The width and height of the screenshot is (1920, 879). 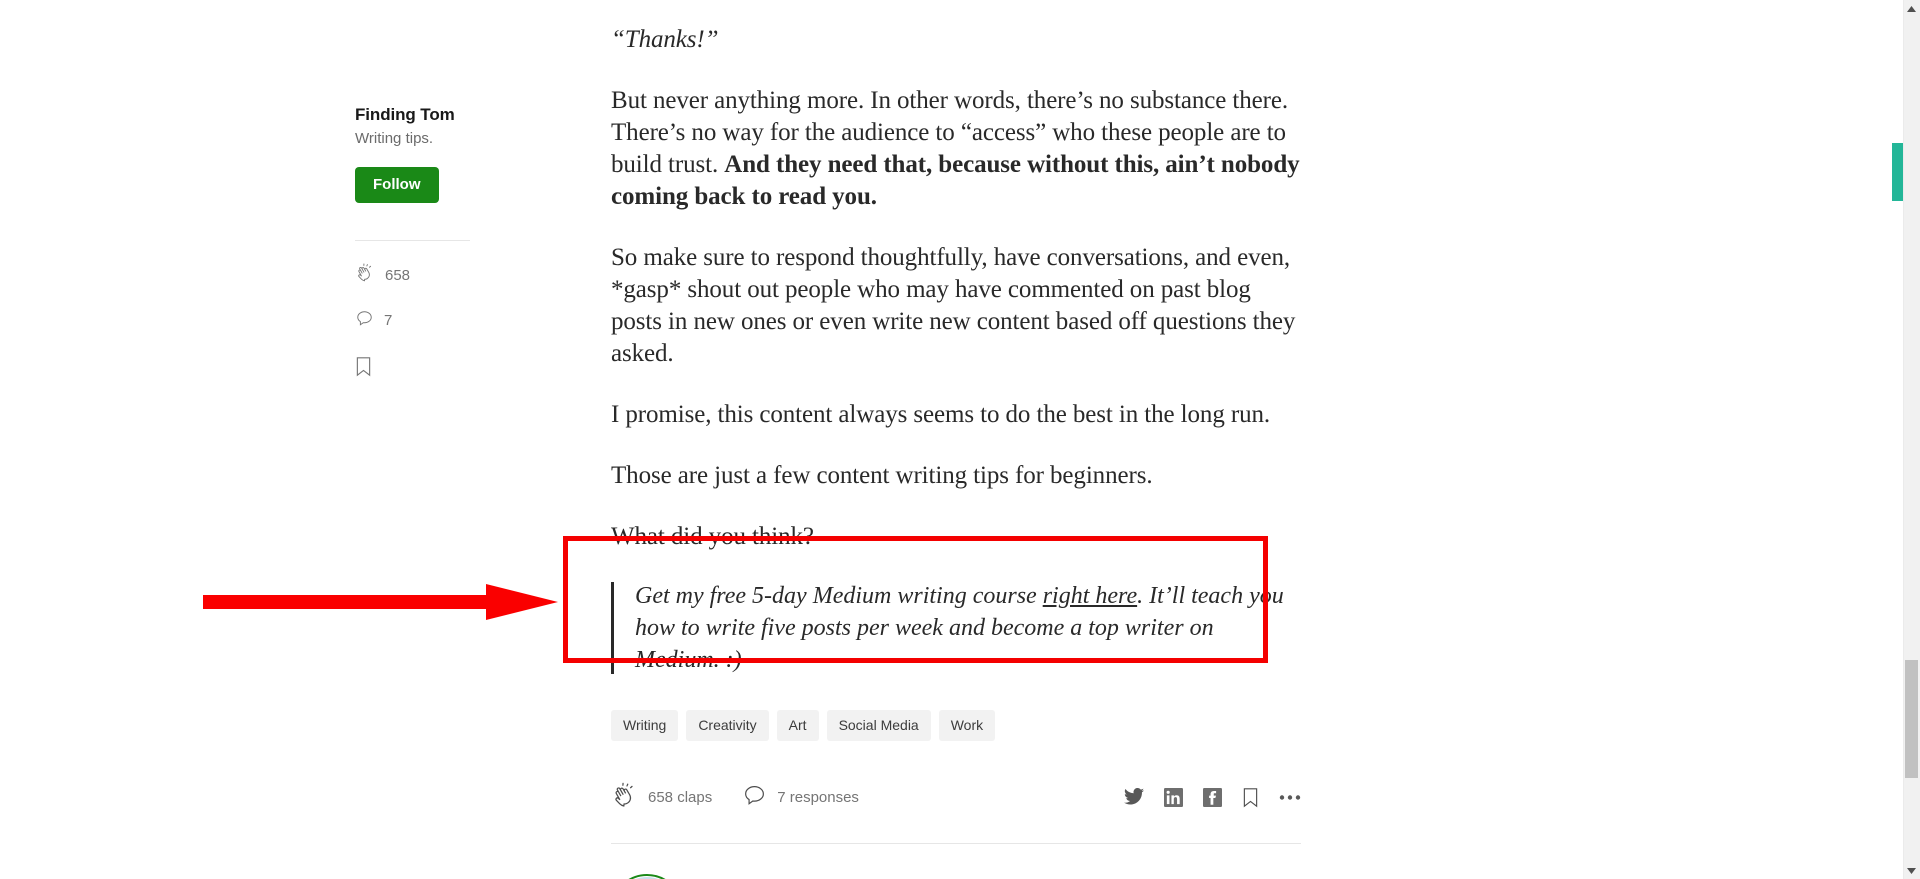 I want to click on avatar, so click(x=647, y=876).